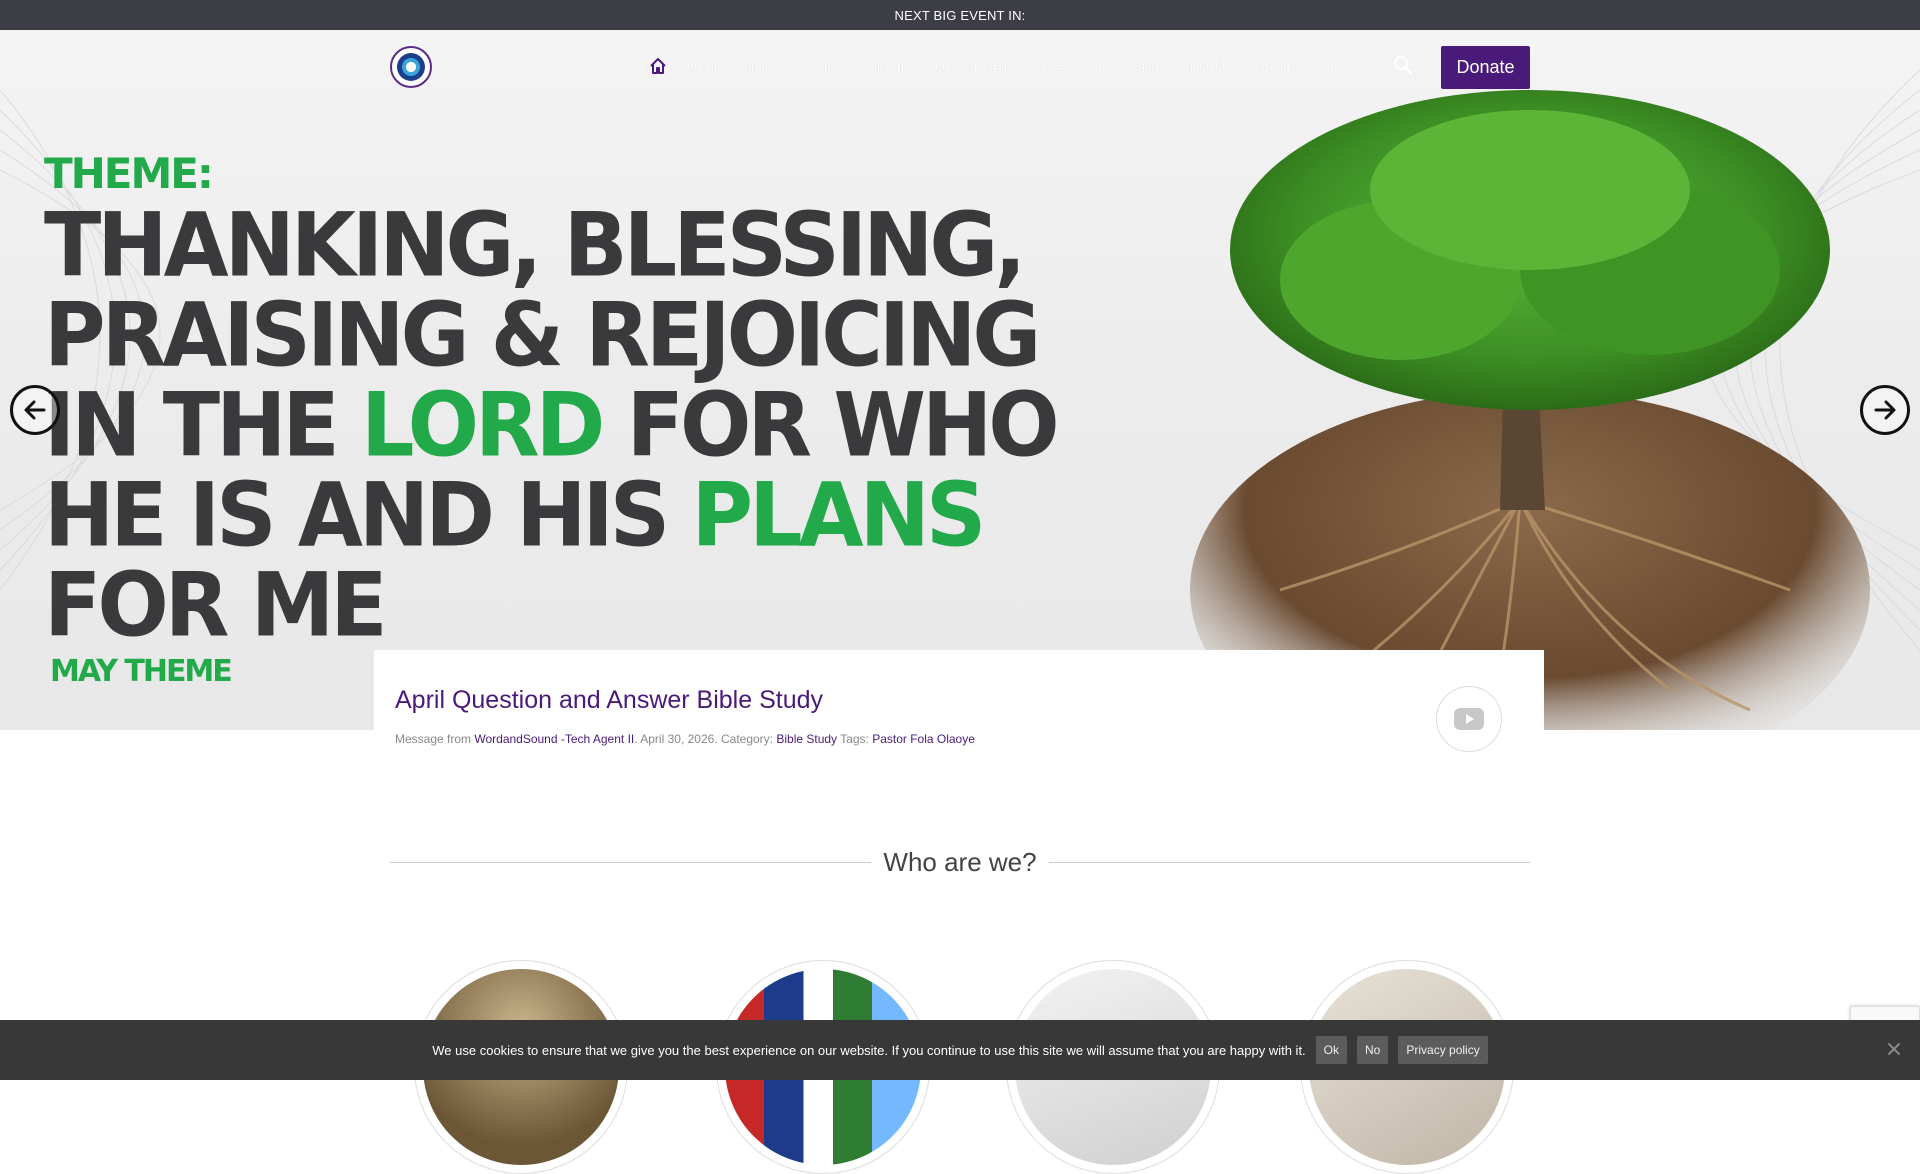  What do you see at coordinates (435, 739) in the screenshot?
I see `meta-prefix: Message from` at bounding box center [435, 739].